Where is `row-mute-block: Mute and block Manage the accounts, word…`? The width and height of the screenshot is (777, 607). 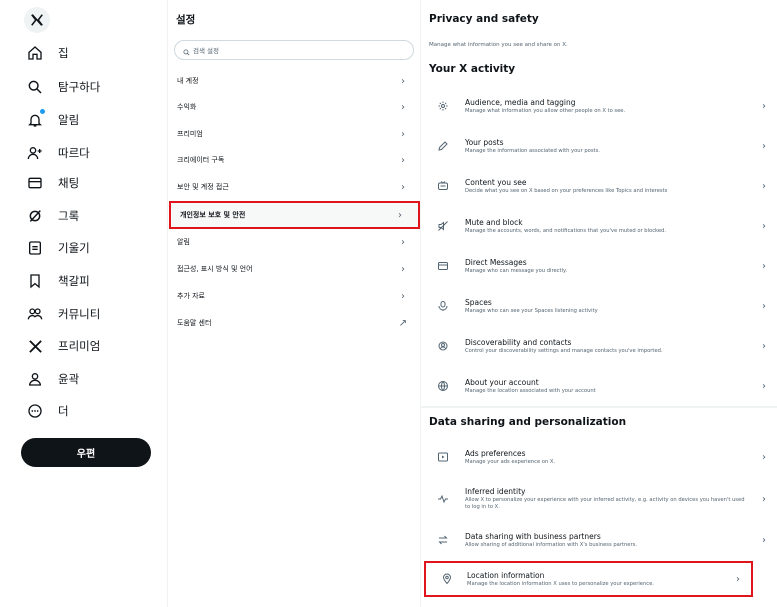
row-mute-block: Mute and block Manage the accounts, word… is located at coordinates (599, 226).